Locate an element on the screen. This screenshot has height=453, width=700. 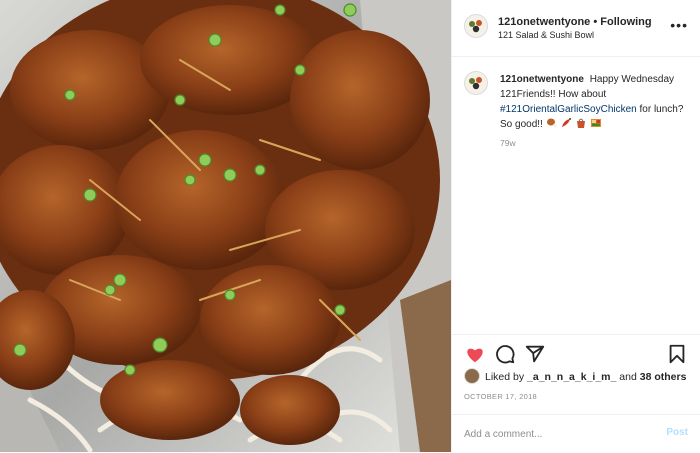
comment-input is located at coordinates (554, 434).